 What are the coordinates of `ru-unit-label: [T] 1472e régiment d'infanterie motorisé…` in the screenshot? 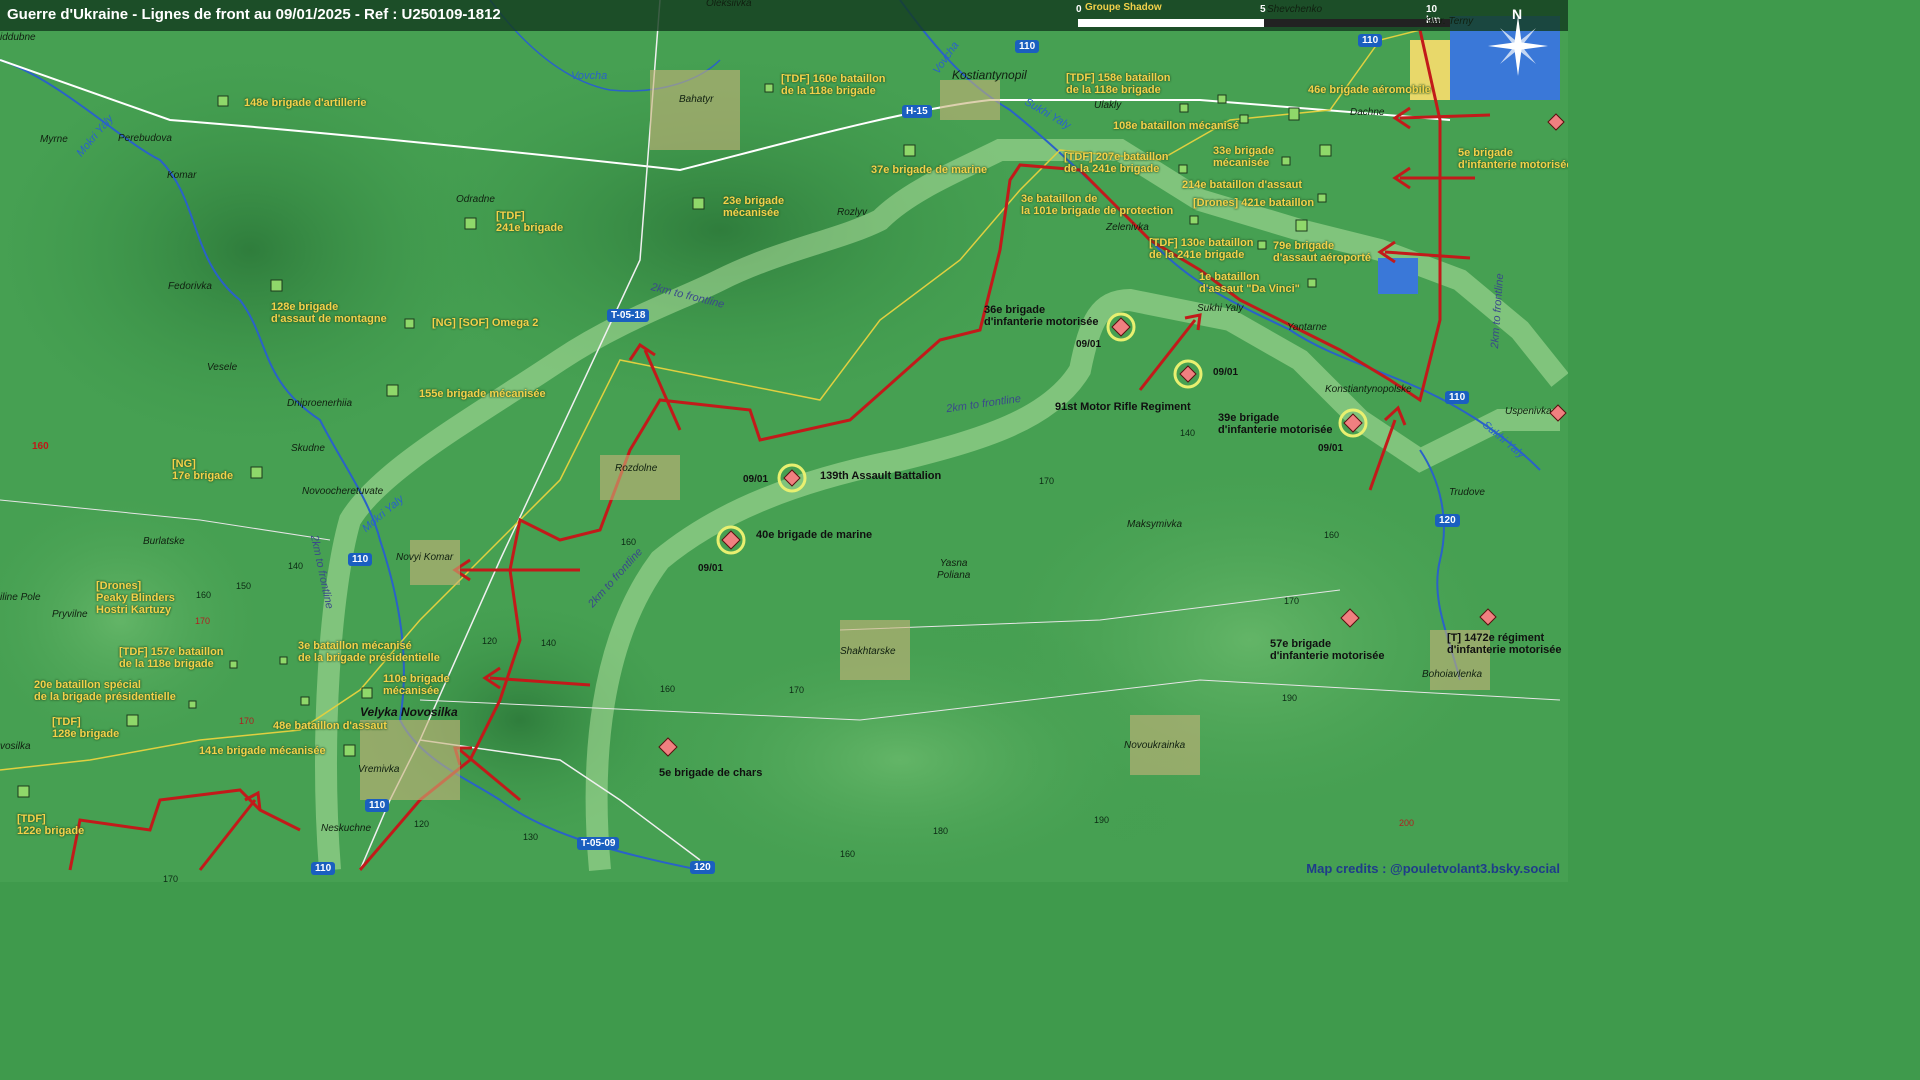 It's located at (1504, 644).